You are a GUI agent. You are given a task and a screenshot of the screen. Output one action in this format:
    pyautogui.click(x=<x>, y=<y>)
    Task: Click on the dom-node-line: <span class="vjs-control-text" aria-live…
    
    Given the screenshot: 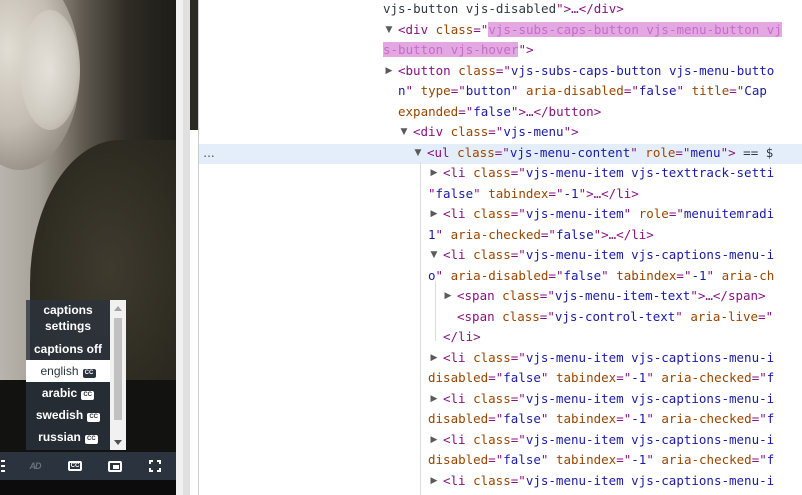 What is the action you would take?
    pyautogui.click(x=615, y=317)
    